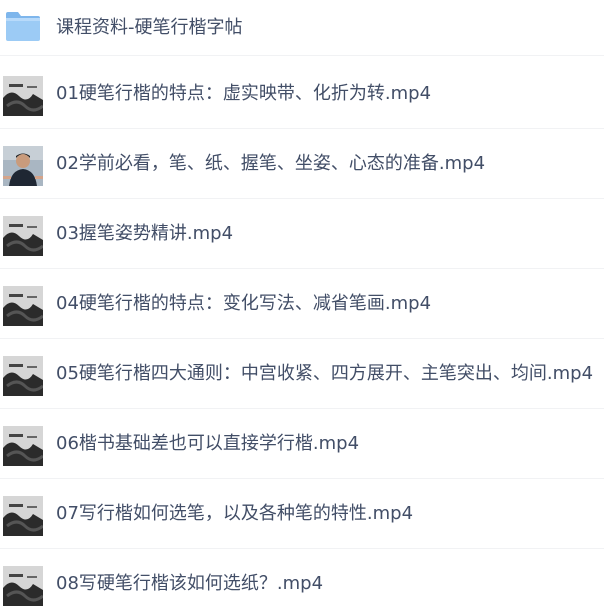 The width and height of the screenshot is (604, 611). I want to click on file-name: 01硬笔行楷的特点：虚实映带、化折为转.mp4, so click(244, 93).